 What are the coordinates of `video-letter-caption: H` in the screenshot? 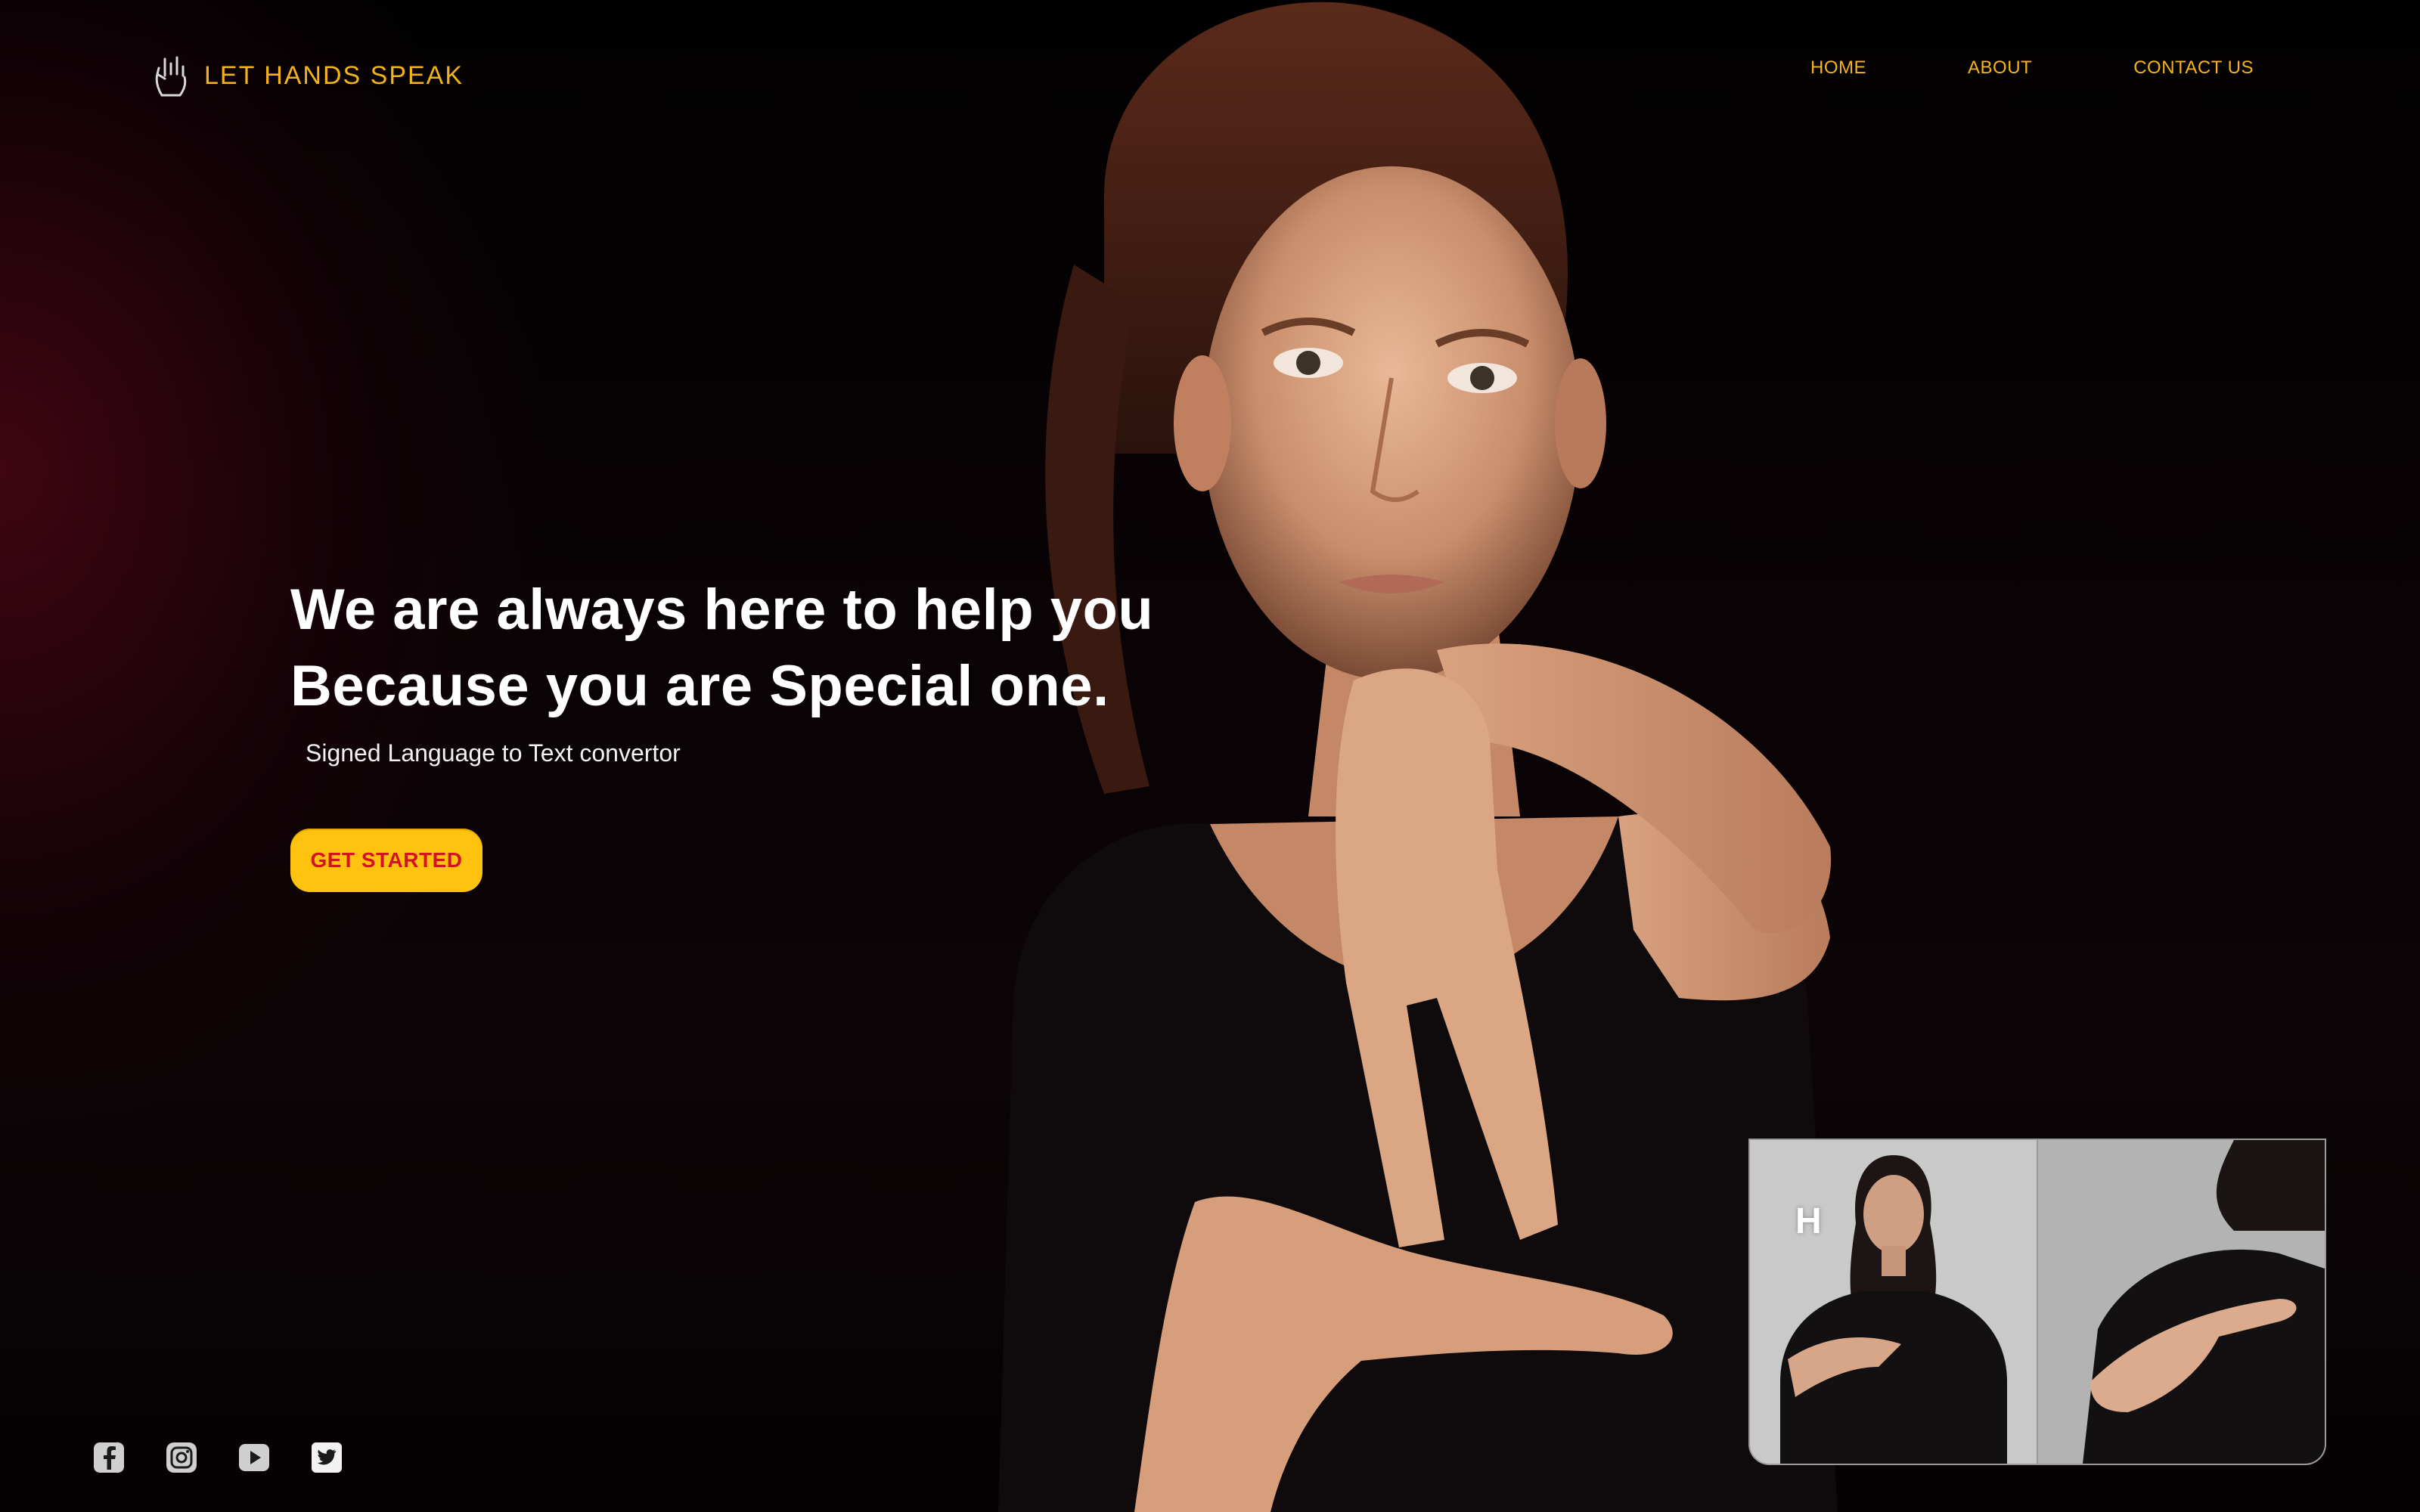 It's located at (1808, 1221).